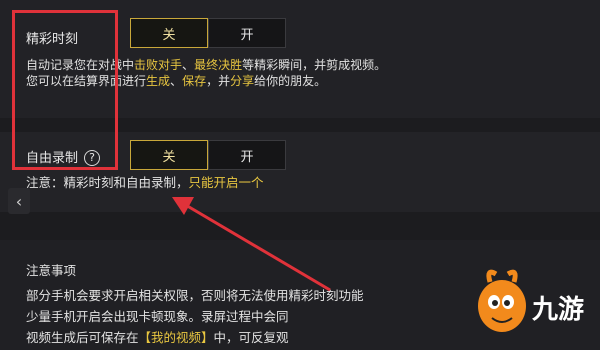 This screenshot has height=350, width=600. I want to click on jiuyou-logo: 九游, so click(531, 300).